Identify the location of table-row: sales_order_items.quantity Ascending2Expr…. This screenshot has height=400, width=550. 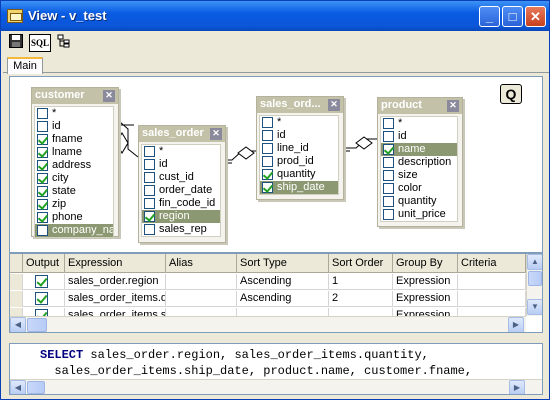
(268, 299).